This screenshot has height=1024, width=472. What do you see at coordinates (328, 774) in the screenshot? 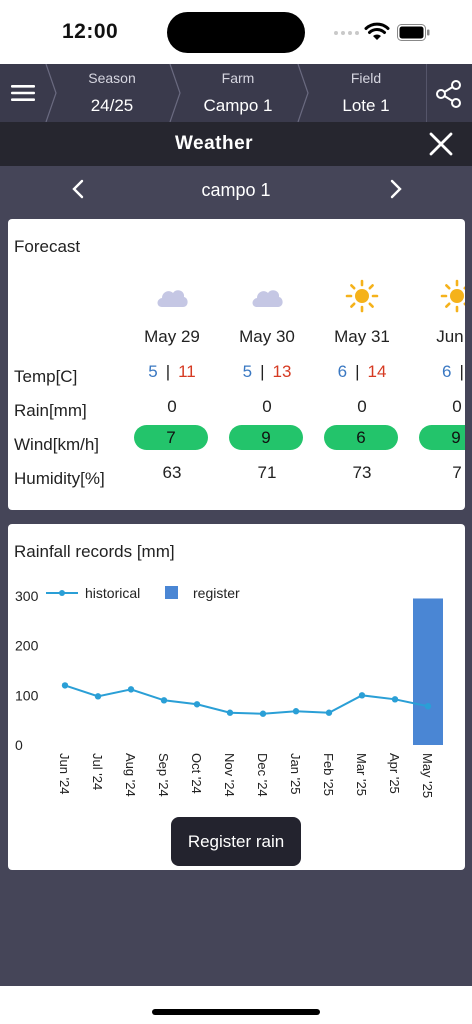
I see `x-tick-label: Feb '25` at bounding box center [328, 774].